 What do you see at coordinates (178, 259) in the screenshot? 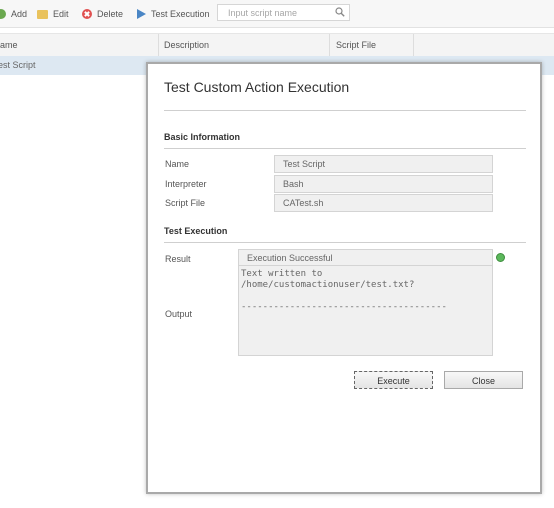
I see `result-label: Result` at bounding box center [178, 259].